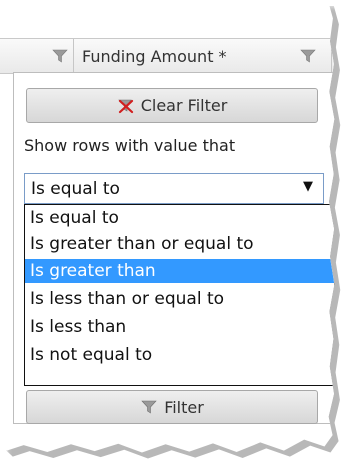 This screenshot has width=349, height=476. I want to click on clear-filter-label: Clear Filter, so click(184, 105).